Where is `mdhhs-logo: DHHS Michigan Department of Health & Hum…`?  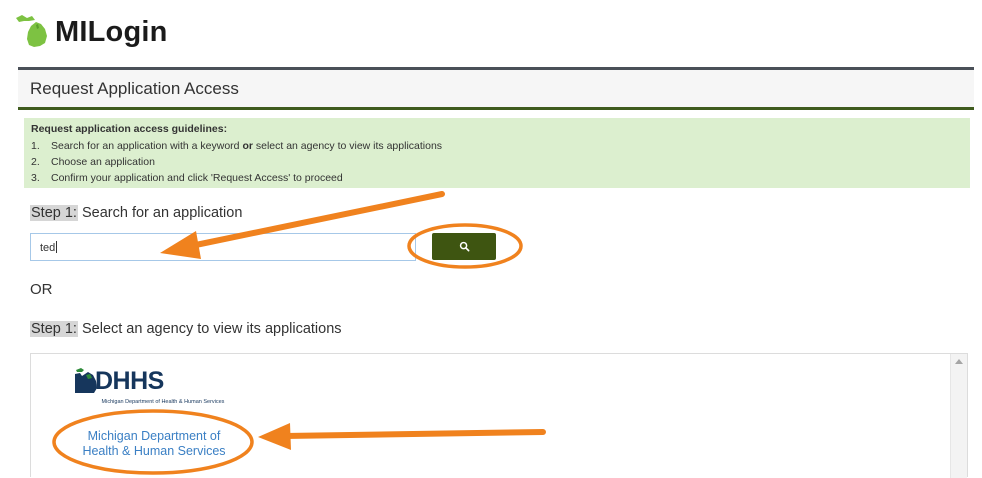 mdhhs-logo: DHHS Michigan Department of Health & Hum… is located at coordinates (163, 388).